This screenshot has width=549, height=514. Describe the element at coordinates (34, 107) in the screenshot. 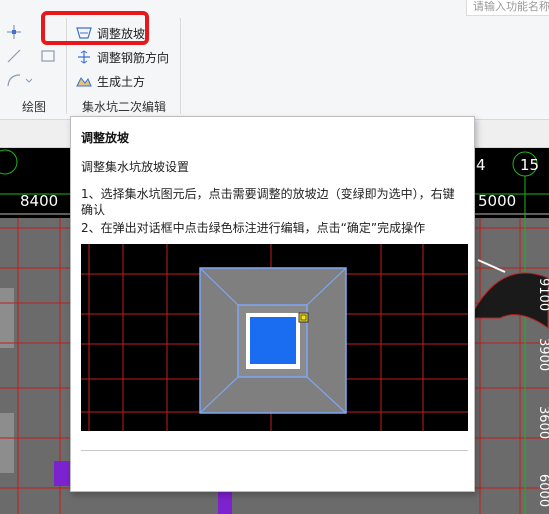

I see `group-label-draw: 绘图` at that location.